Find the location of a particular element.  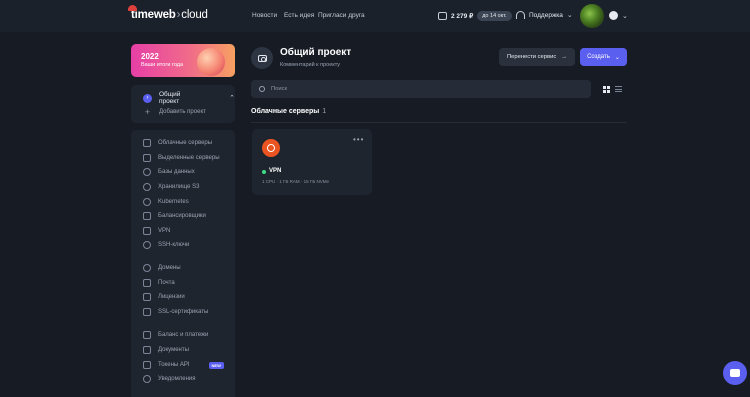

brand-logo: timeweb›cloud is located at coordinates (168, 13).